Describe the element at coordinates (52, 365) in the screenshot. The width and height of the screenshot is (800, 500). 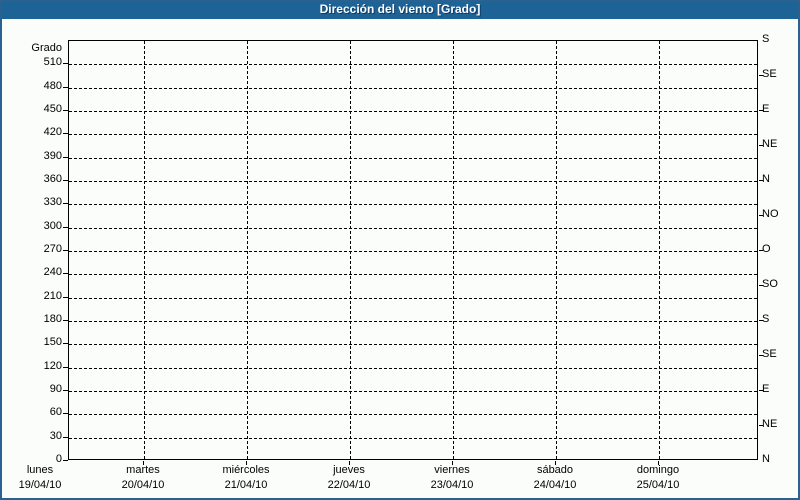
I see `y-tick-label: 120` at that location.